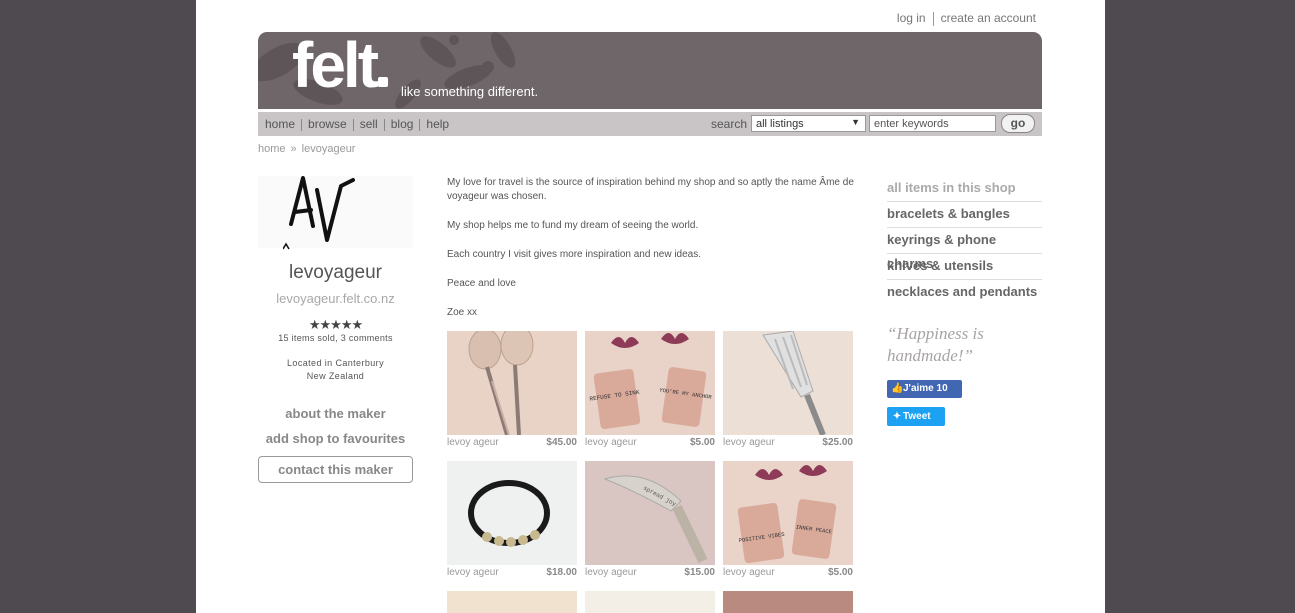 This screenshot has width=1295, height=613. What do you see at coordinates (964, 189) in the screenshot?
I see `category-all-items: all items in this shop` at bounding box center [964, 189].